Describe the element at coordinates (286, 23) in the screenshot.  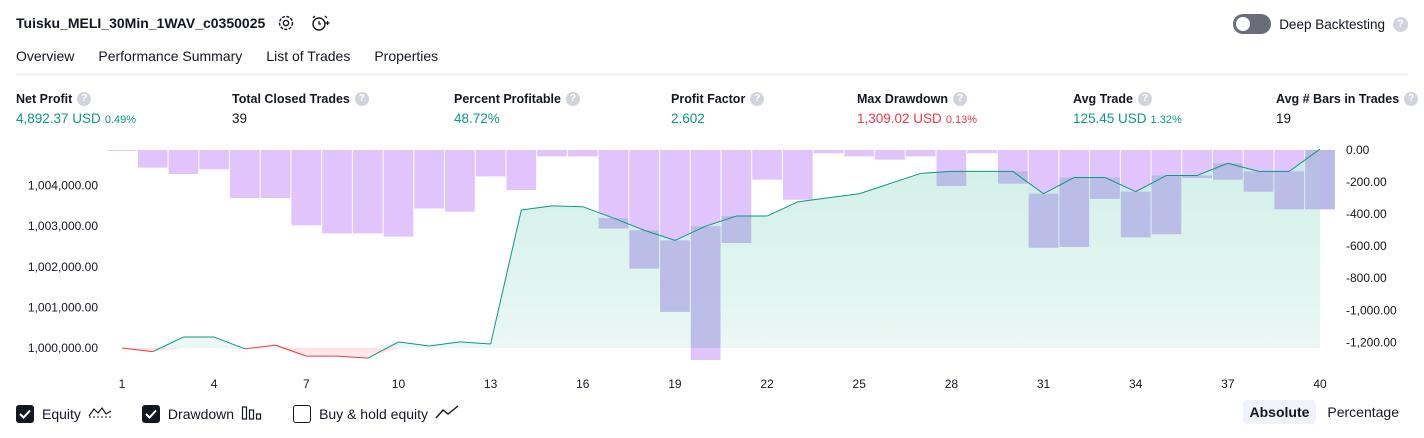
I see `settings-icon` at that location.